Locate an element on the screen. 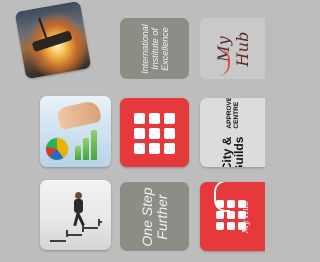 The image size is (320, 262). one-step-further-label: One Step Further is located at coordinates (154, 216).